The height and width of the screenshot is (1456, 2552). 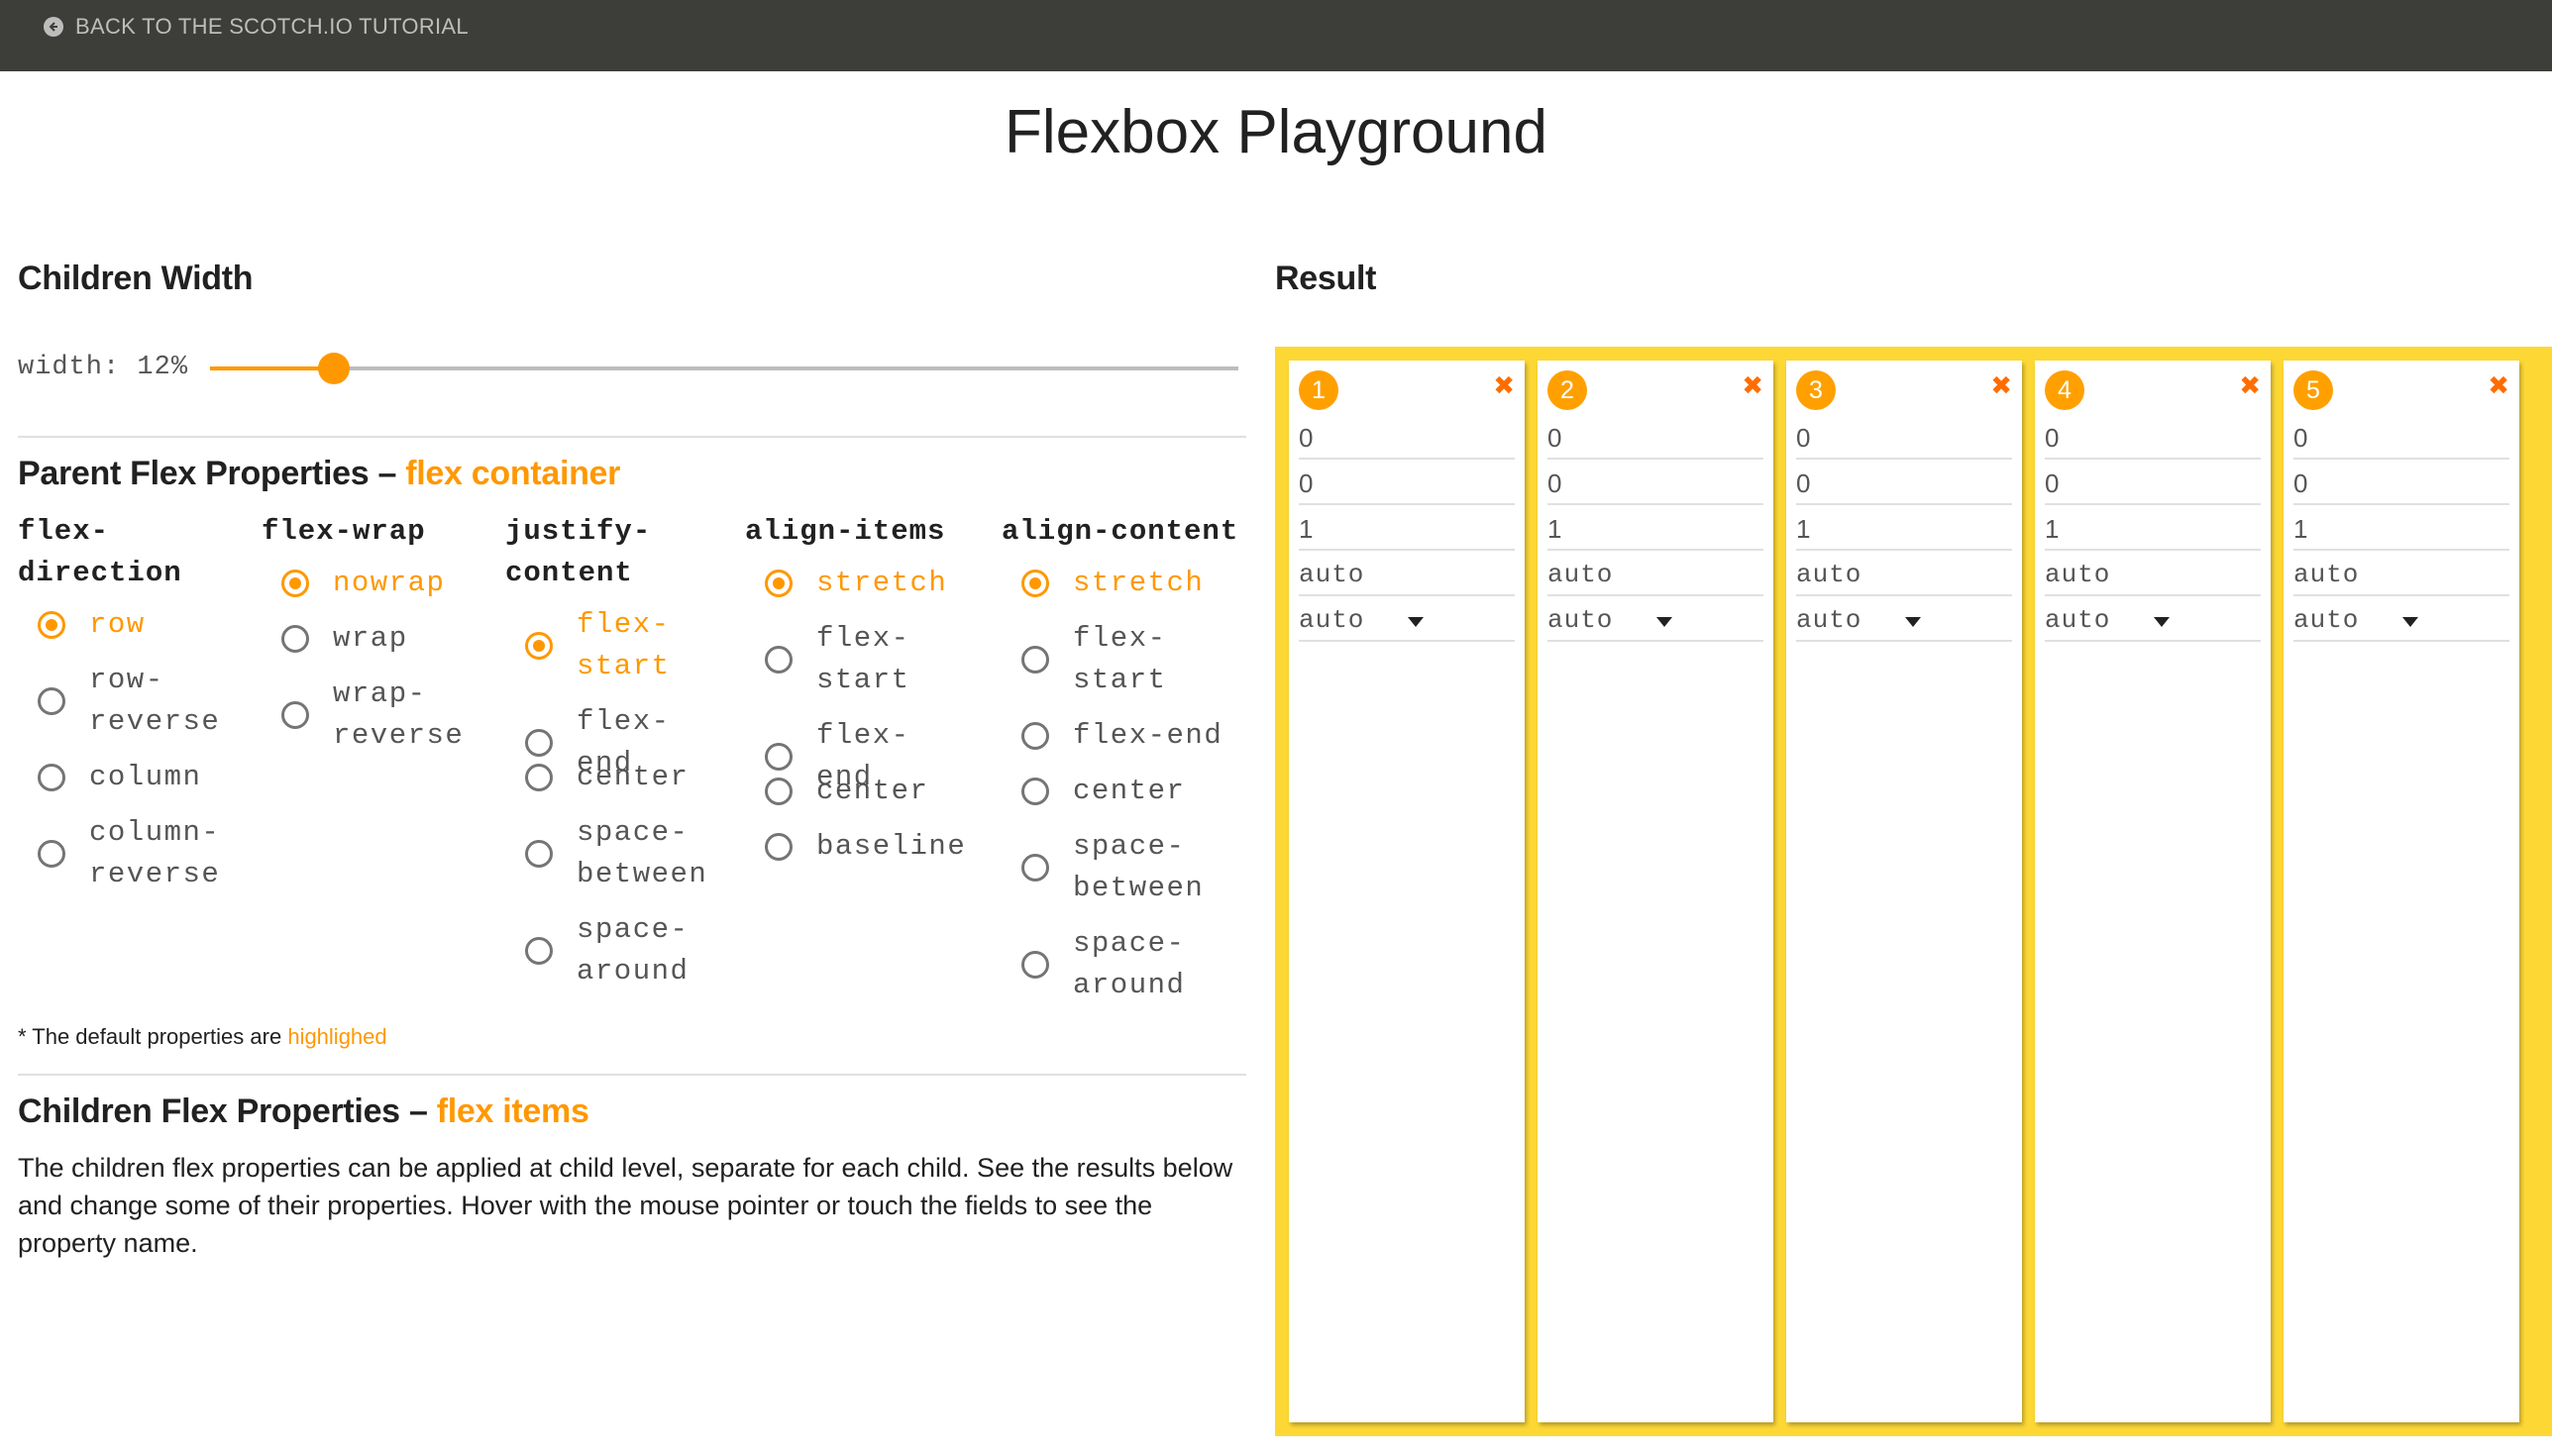 I want to click on option-label-line: reverse, so click(x=155, y=874).